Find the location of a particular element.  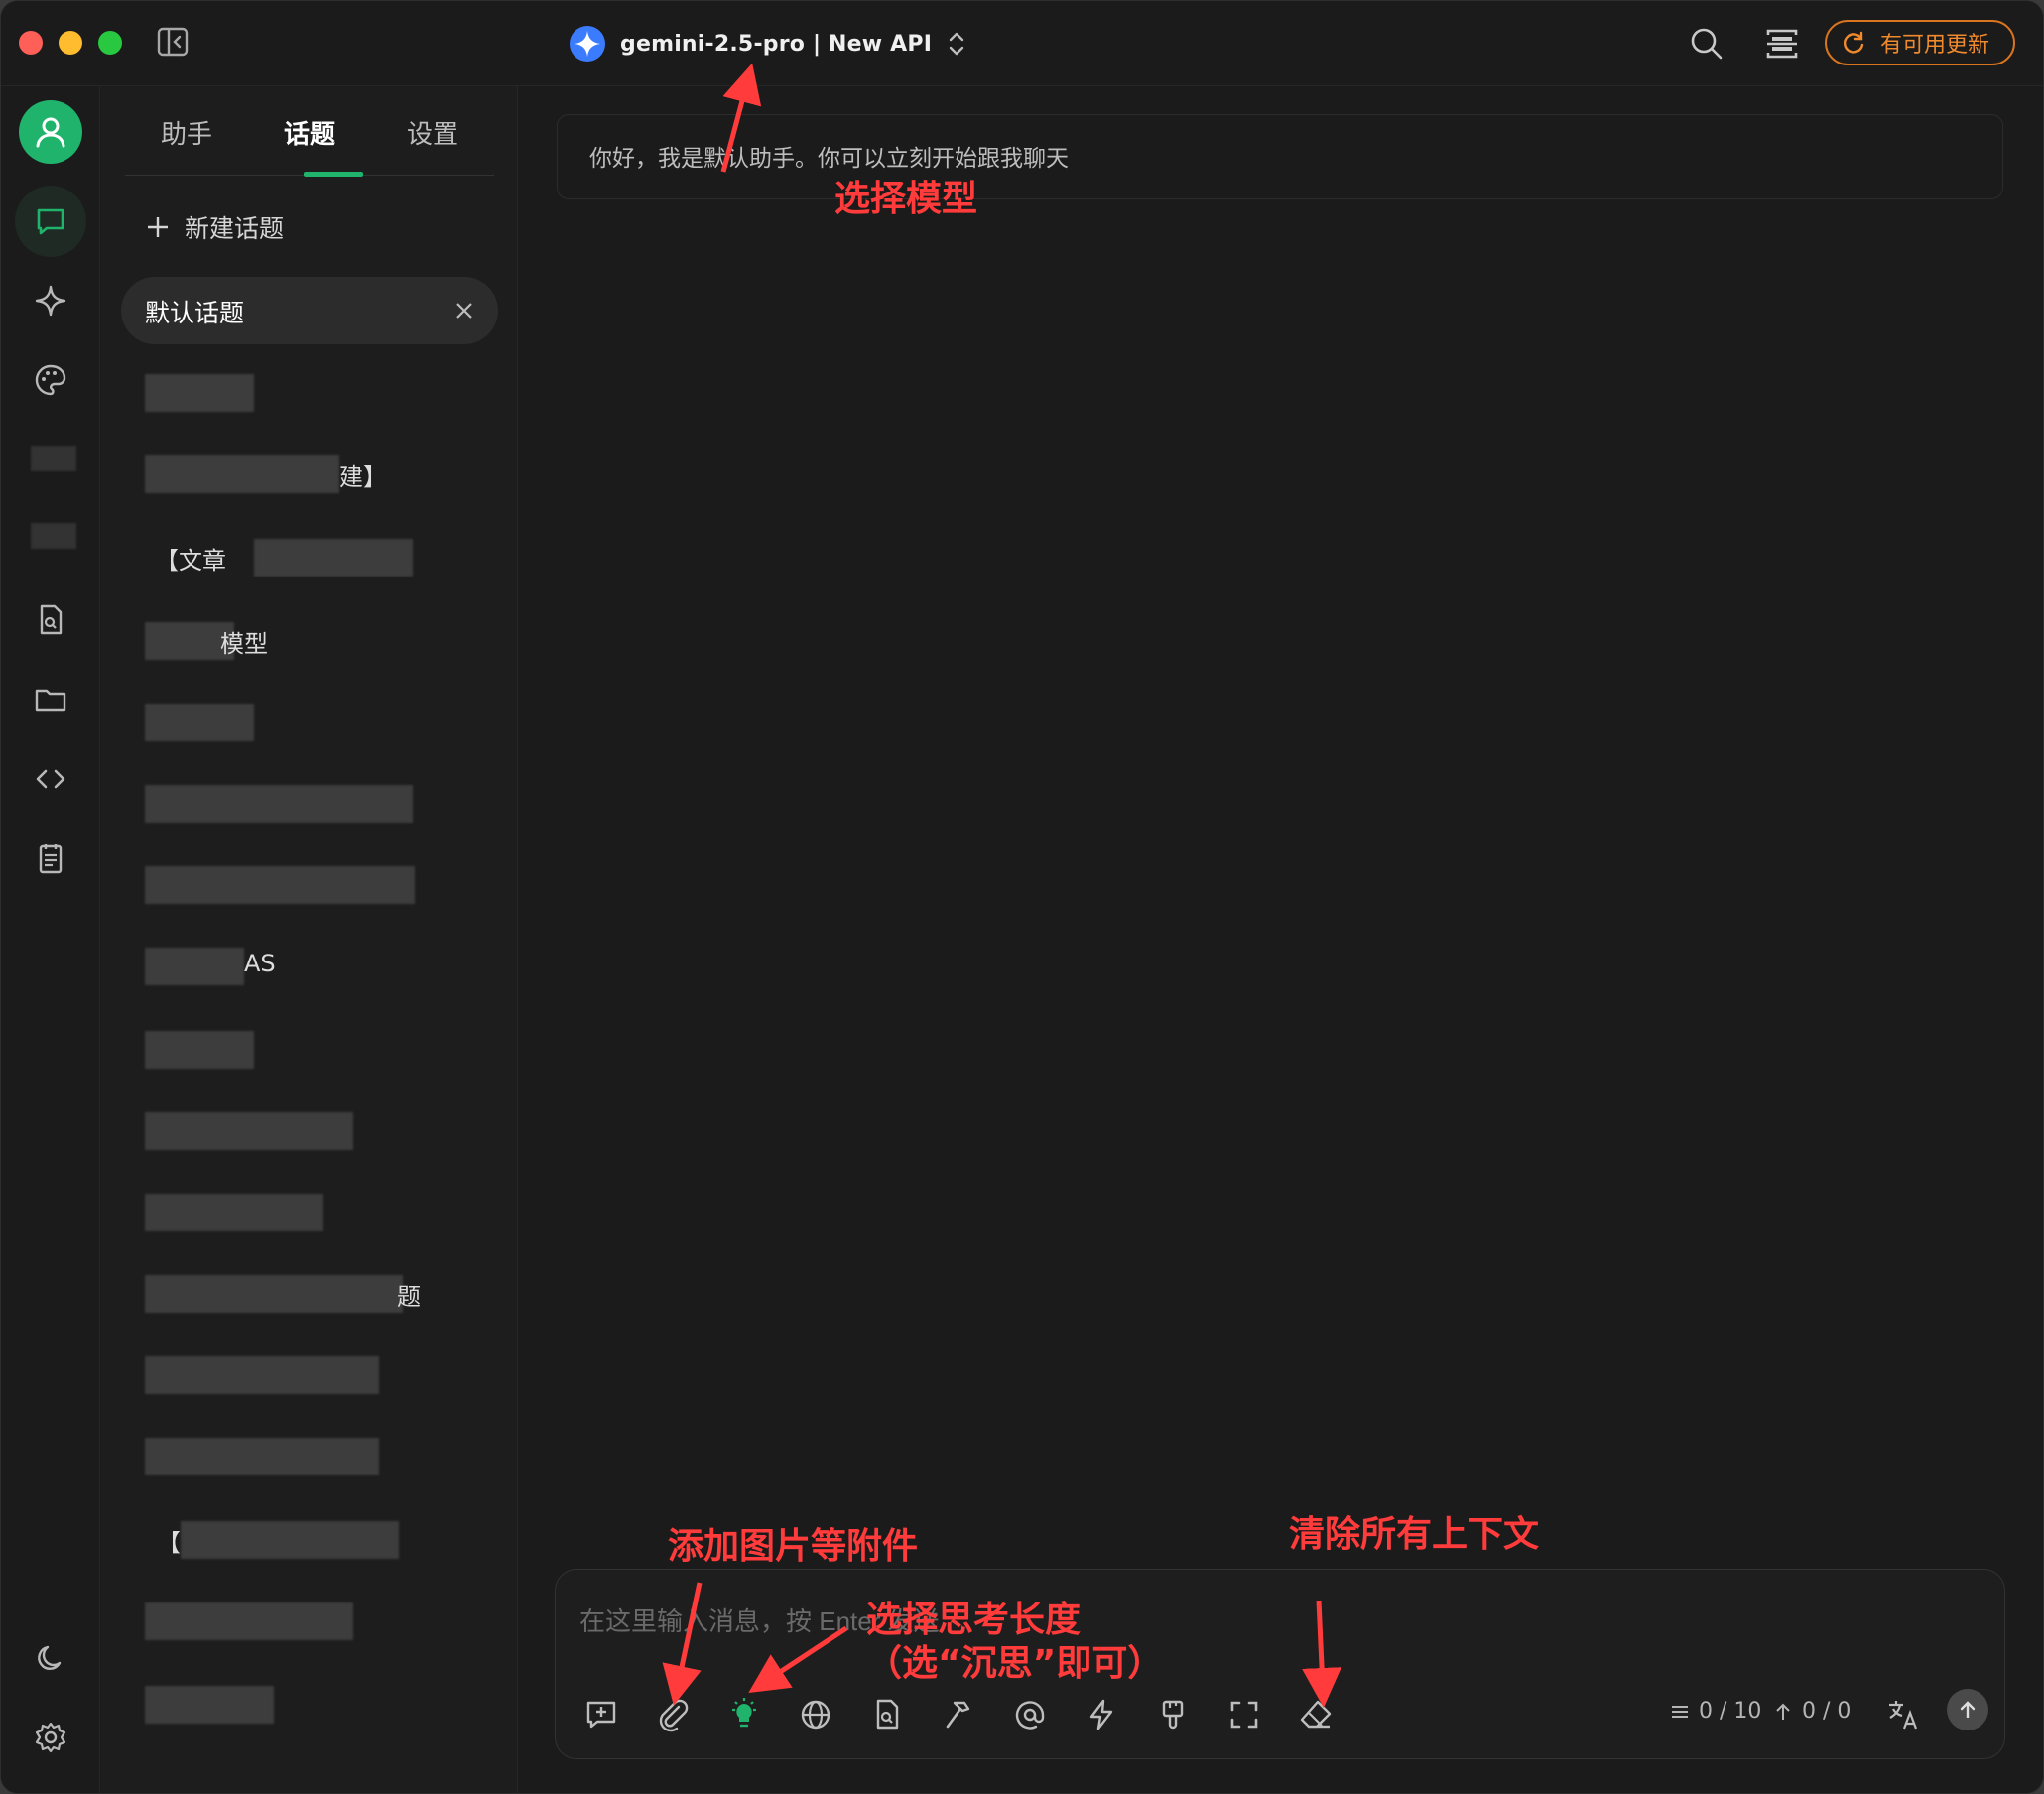

new-topic-button: 新建话题 is located at coordinates (214, 227).